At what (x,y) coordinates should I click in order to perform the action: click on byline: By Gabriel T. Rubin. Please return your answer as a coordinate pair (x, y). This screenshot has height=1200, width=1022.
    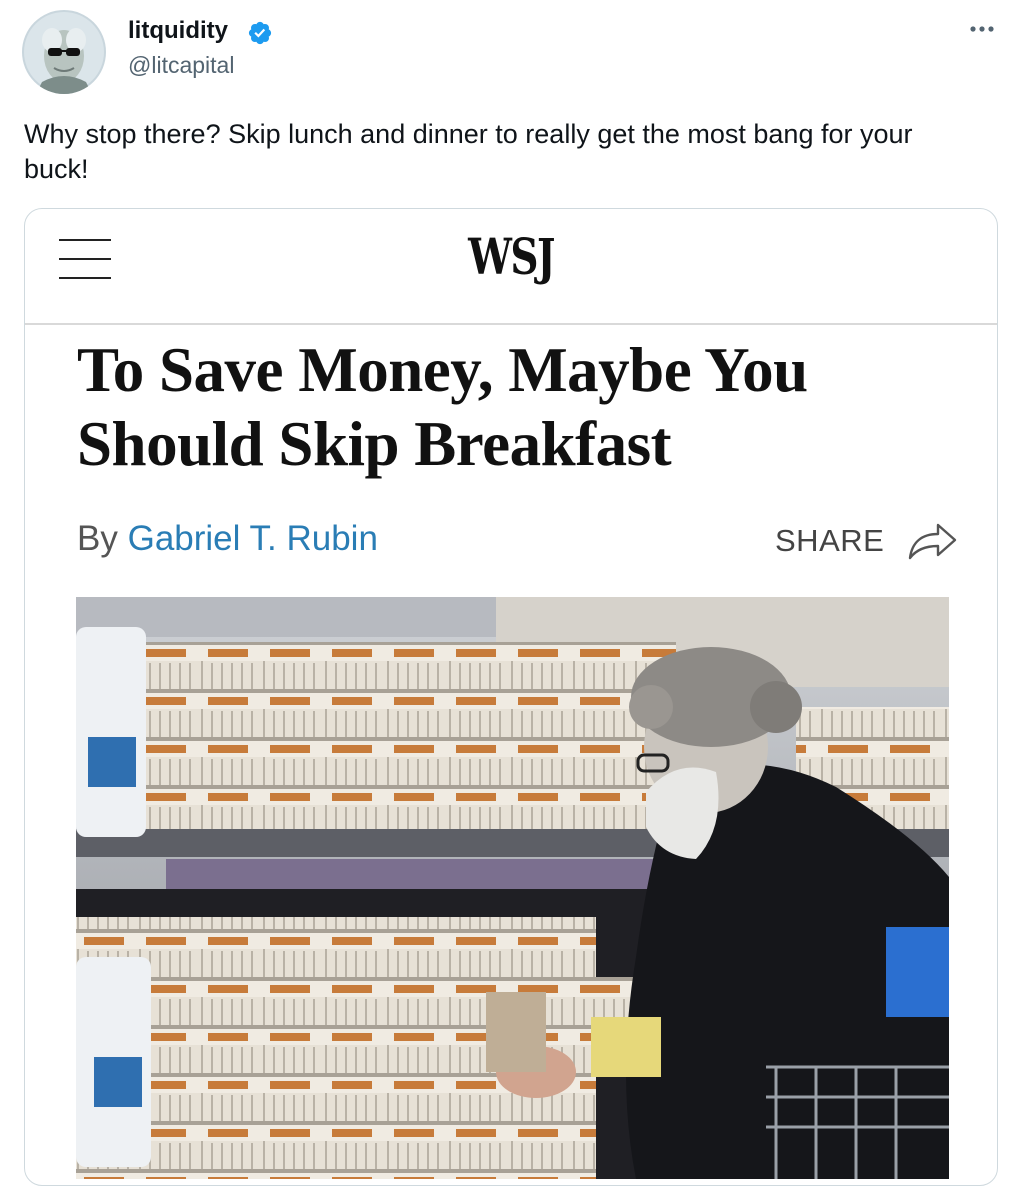
    Looking at the image, I should click on (227, 539).